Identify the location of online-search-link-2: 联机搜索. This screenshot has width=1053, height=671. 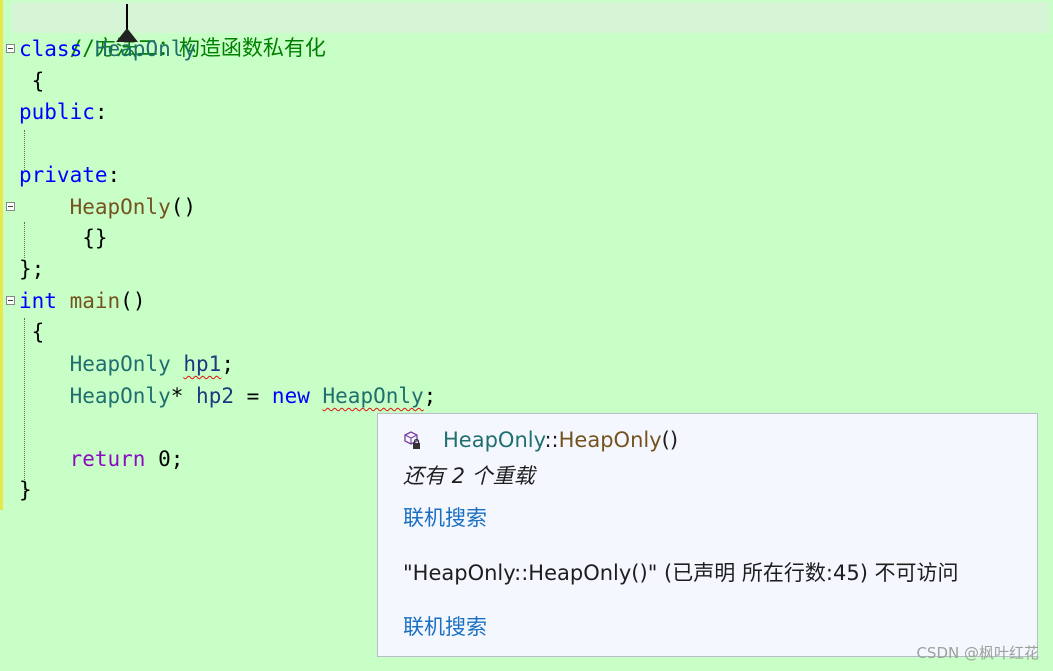
(445, 626).